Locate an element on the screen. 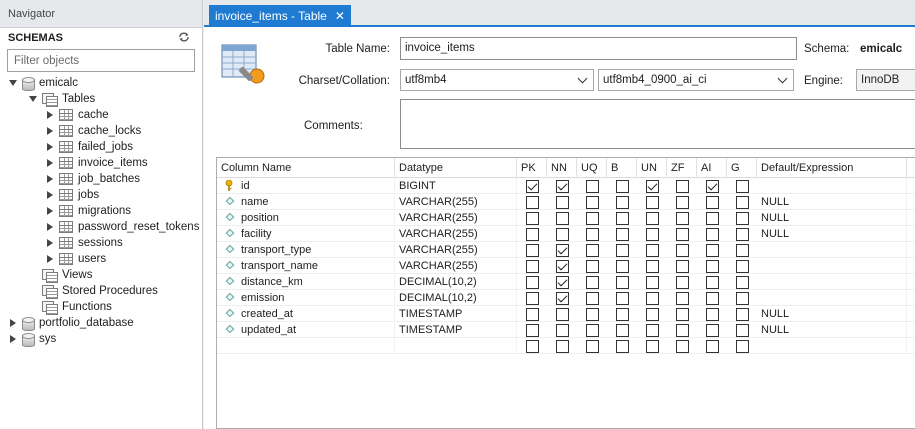 The width and height of the screenshot is (915, 429). table-row: name VARCHAR(255) NULL is located at coordinates (566, 202).